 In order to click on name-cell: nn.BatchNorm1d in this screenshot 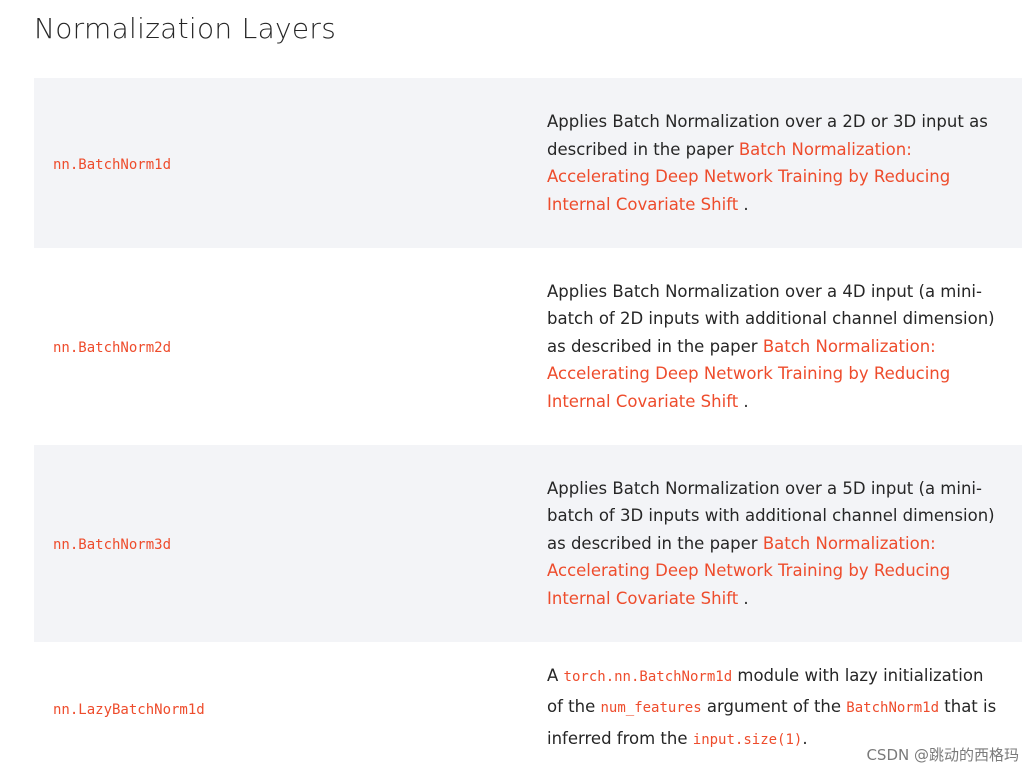, I will do `click(290, 163)`.